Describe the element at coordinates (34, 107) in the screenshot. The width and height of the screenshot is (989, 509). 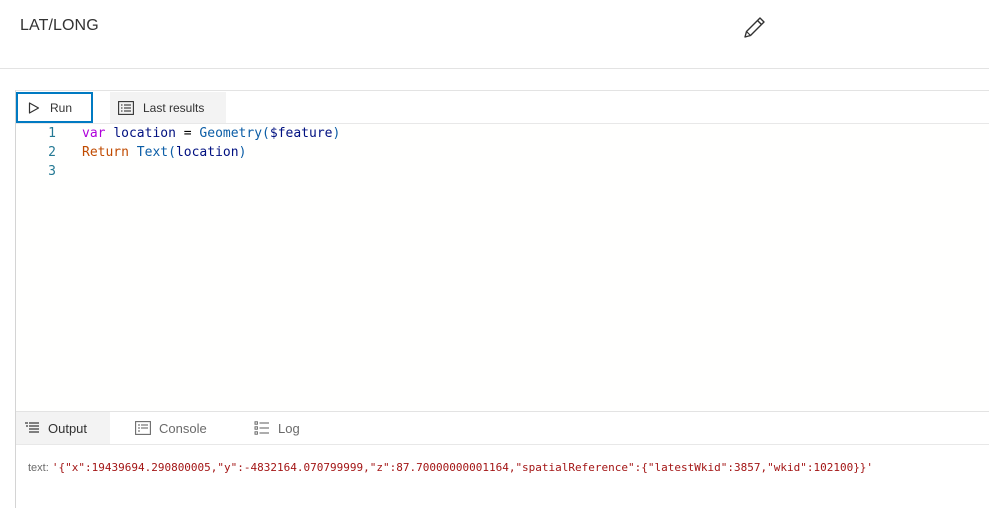
I see `play-icon` at that location.